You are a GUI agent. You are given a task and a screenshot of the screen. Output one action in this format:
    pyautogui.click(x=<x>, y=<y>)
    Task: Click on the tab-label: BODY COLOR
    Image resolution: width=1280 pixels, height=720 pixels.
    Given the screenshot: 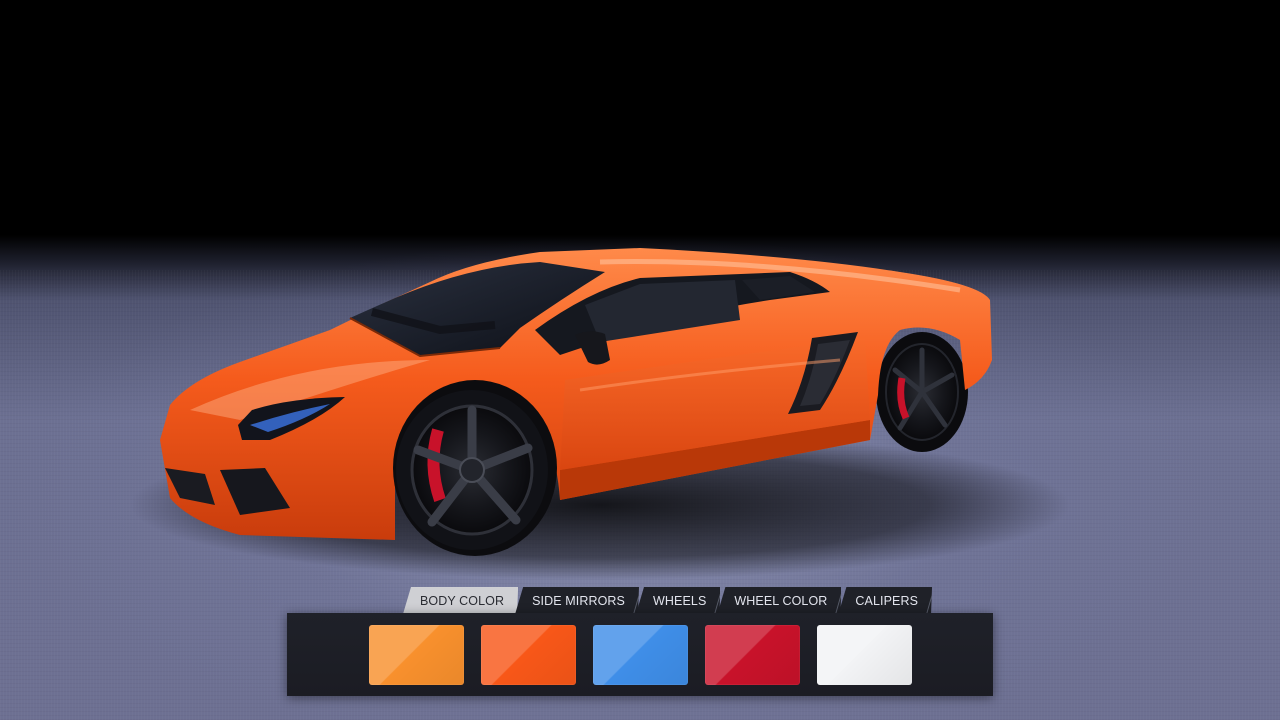 What is the action you would take?
    pyautogui.click(x=462, y=600)
    